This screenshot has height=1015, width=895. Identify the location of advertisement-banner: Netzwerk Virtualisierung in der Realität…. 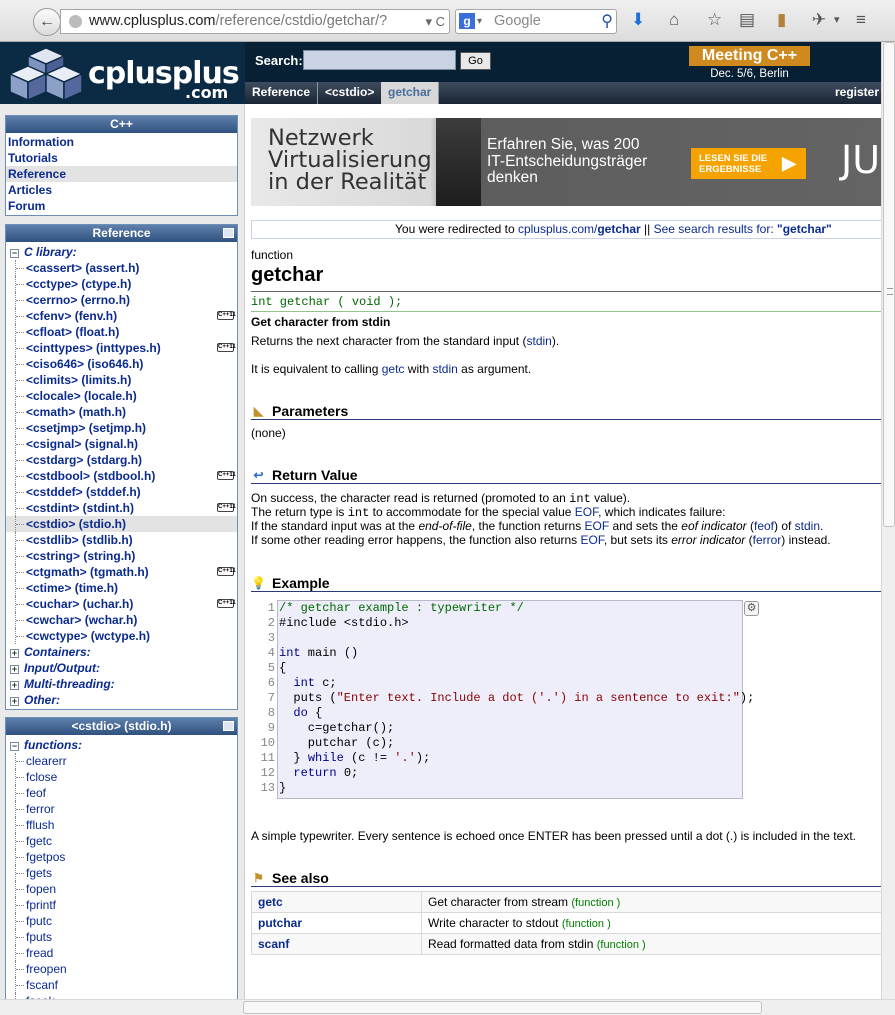
(566, 162).